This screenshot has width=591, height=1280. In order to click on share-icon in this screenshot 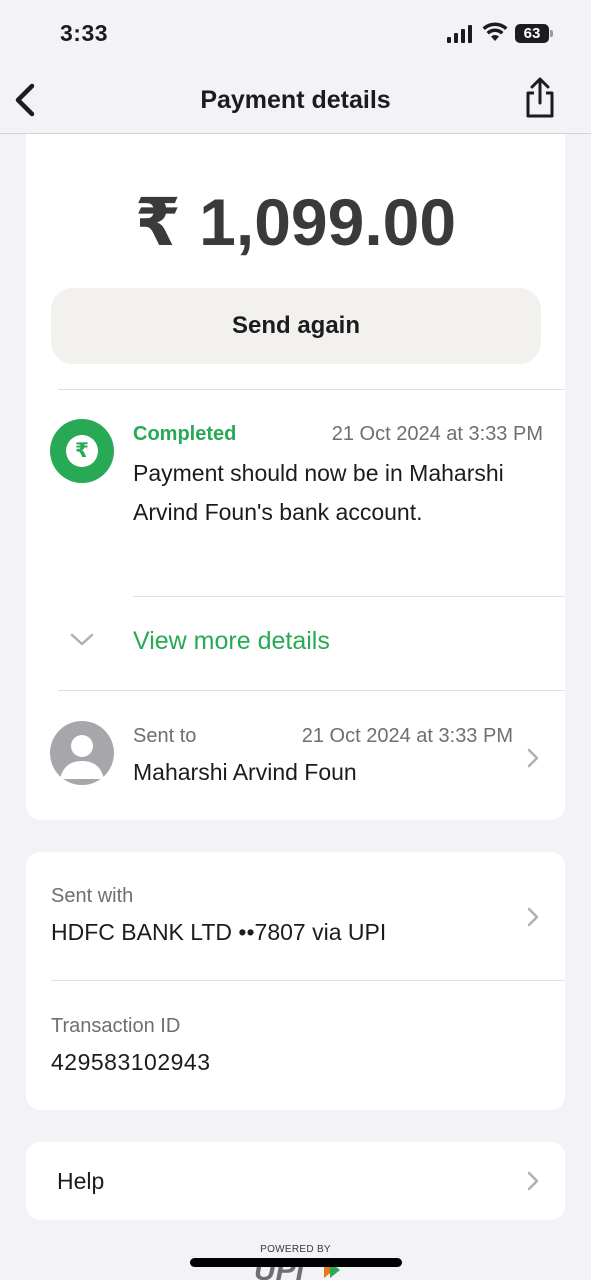, I will do `click(540, 97)`.